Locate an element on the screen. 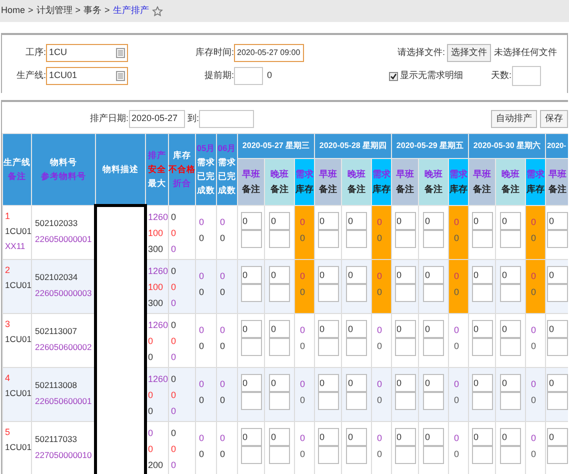 Image resolution: width=569 pixels, height=474 pixels. breadcrumb-link: 事务 is located at coordinates (93, 11).